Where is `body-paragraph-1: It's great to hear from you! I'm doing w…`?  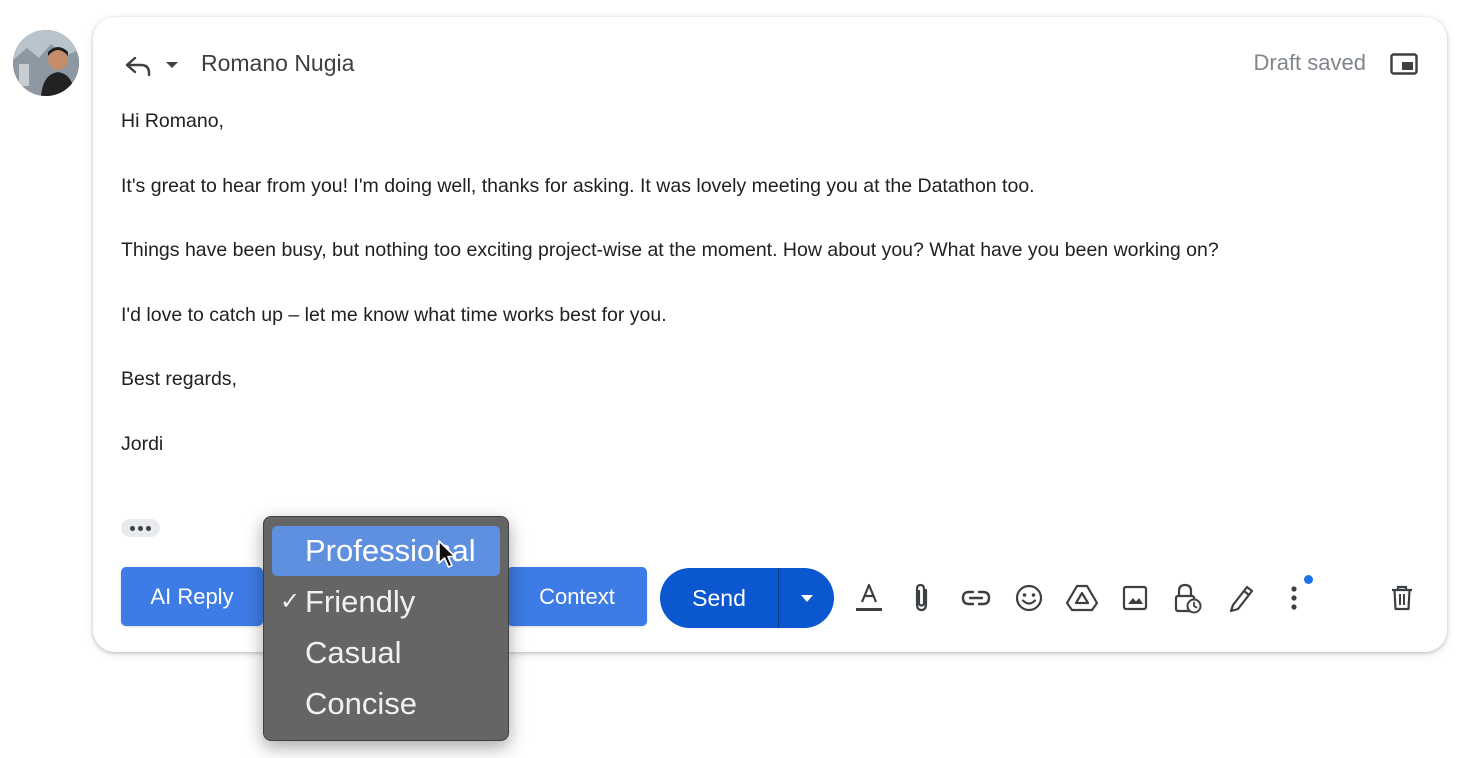 body-paragraph-1: It's great to hear from you! I'm doing w… is located at coordinates (578, 186).